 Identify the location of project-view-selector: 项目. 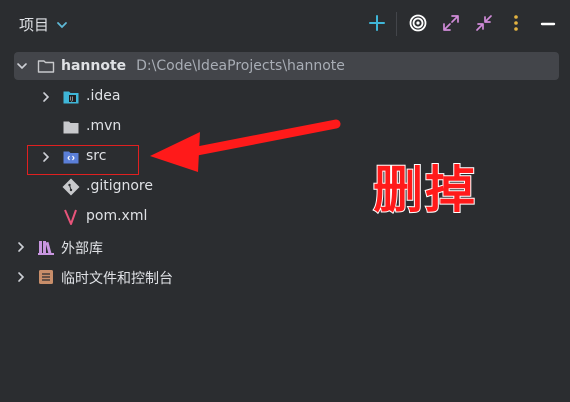
(44, 24).